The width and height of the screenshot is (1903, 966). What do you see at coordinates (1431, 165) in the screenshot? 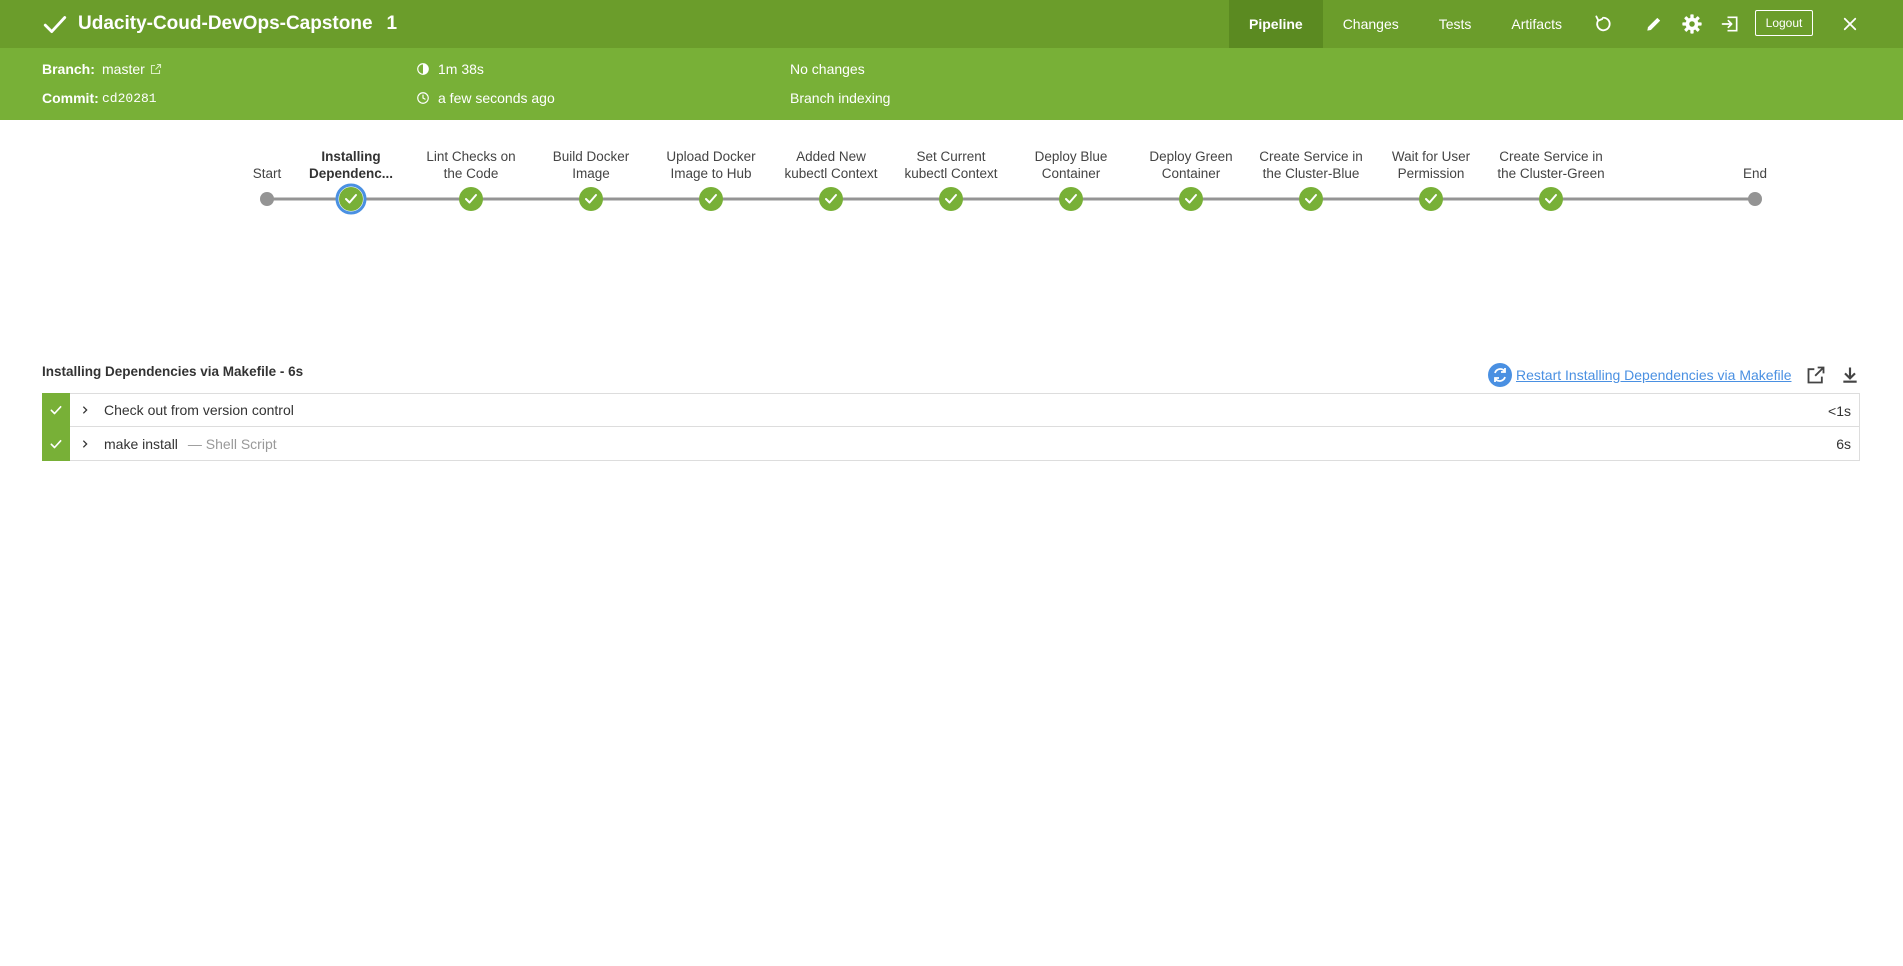
I see `stage-label-10: Wait for User Permission` at bounding box center [1431, 165].